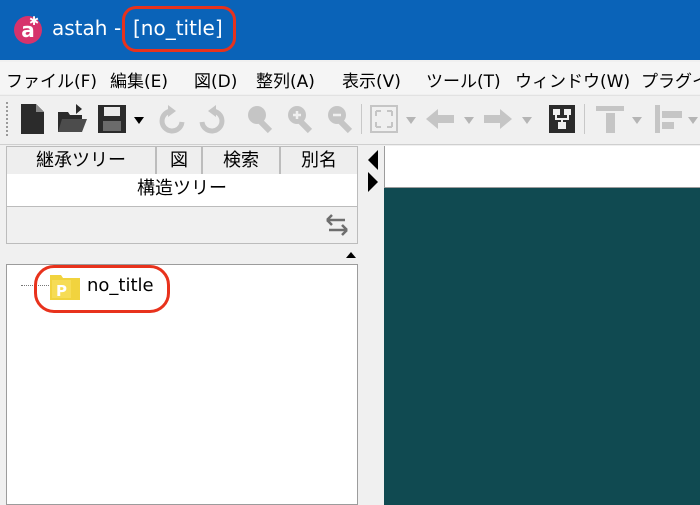 This screenshot has height=505, width=700. I want to click on tab-inheritance-tree: 継承ツリー, so click(81, 160).